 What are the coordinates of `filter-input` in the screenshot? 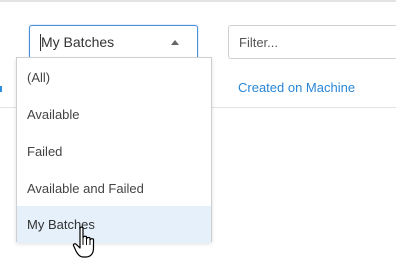 It's located at (312, 42).